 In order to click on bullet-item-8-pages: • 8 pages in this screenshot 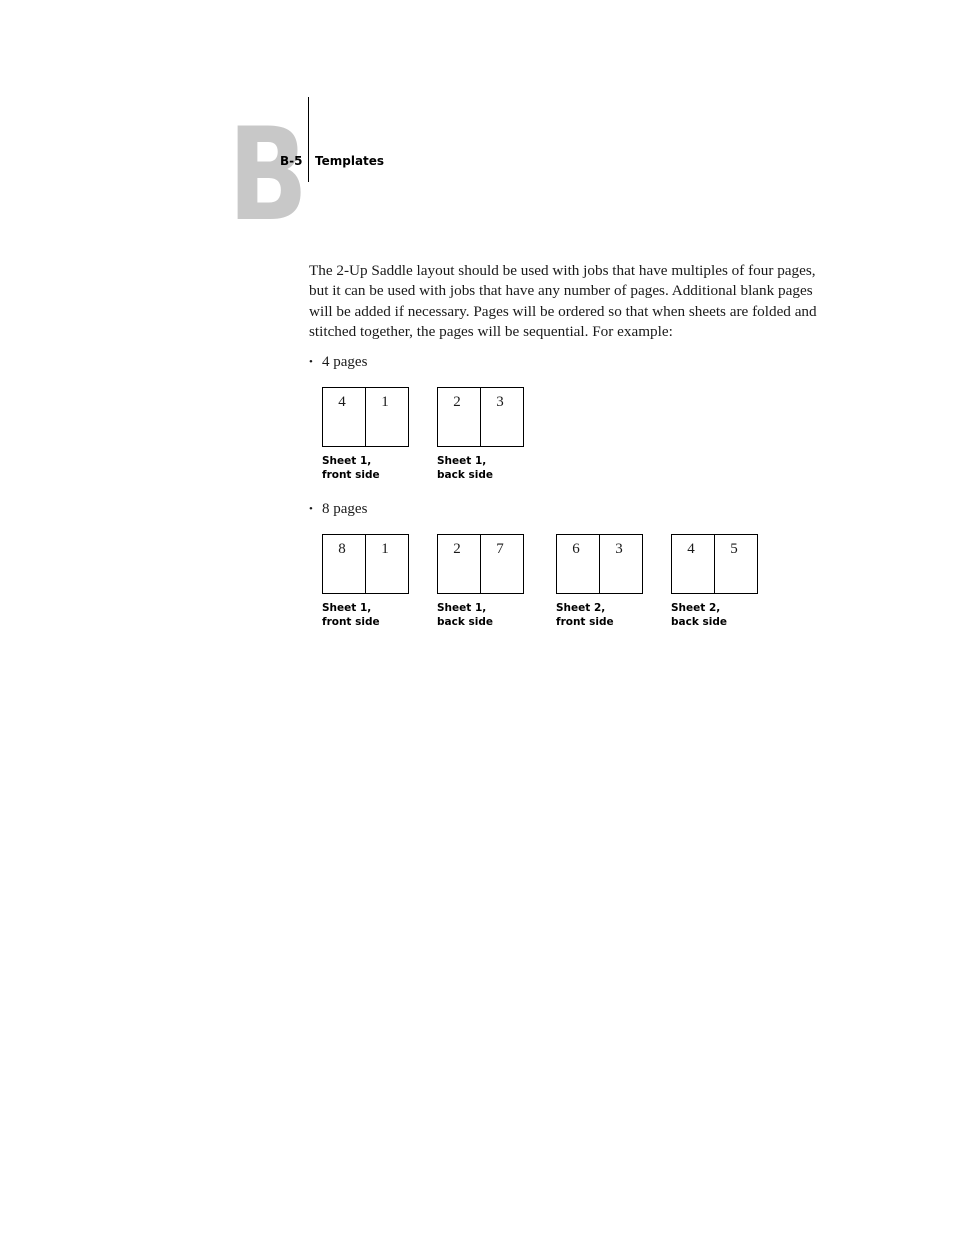, I will do `click(338, 509)`.